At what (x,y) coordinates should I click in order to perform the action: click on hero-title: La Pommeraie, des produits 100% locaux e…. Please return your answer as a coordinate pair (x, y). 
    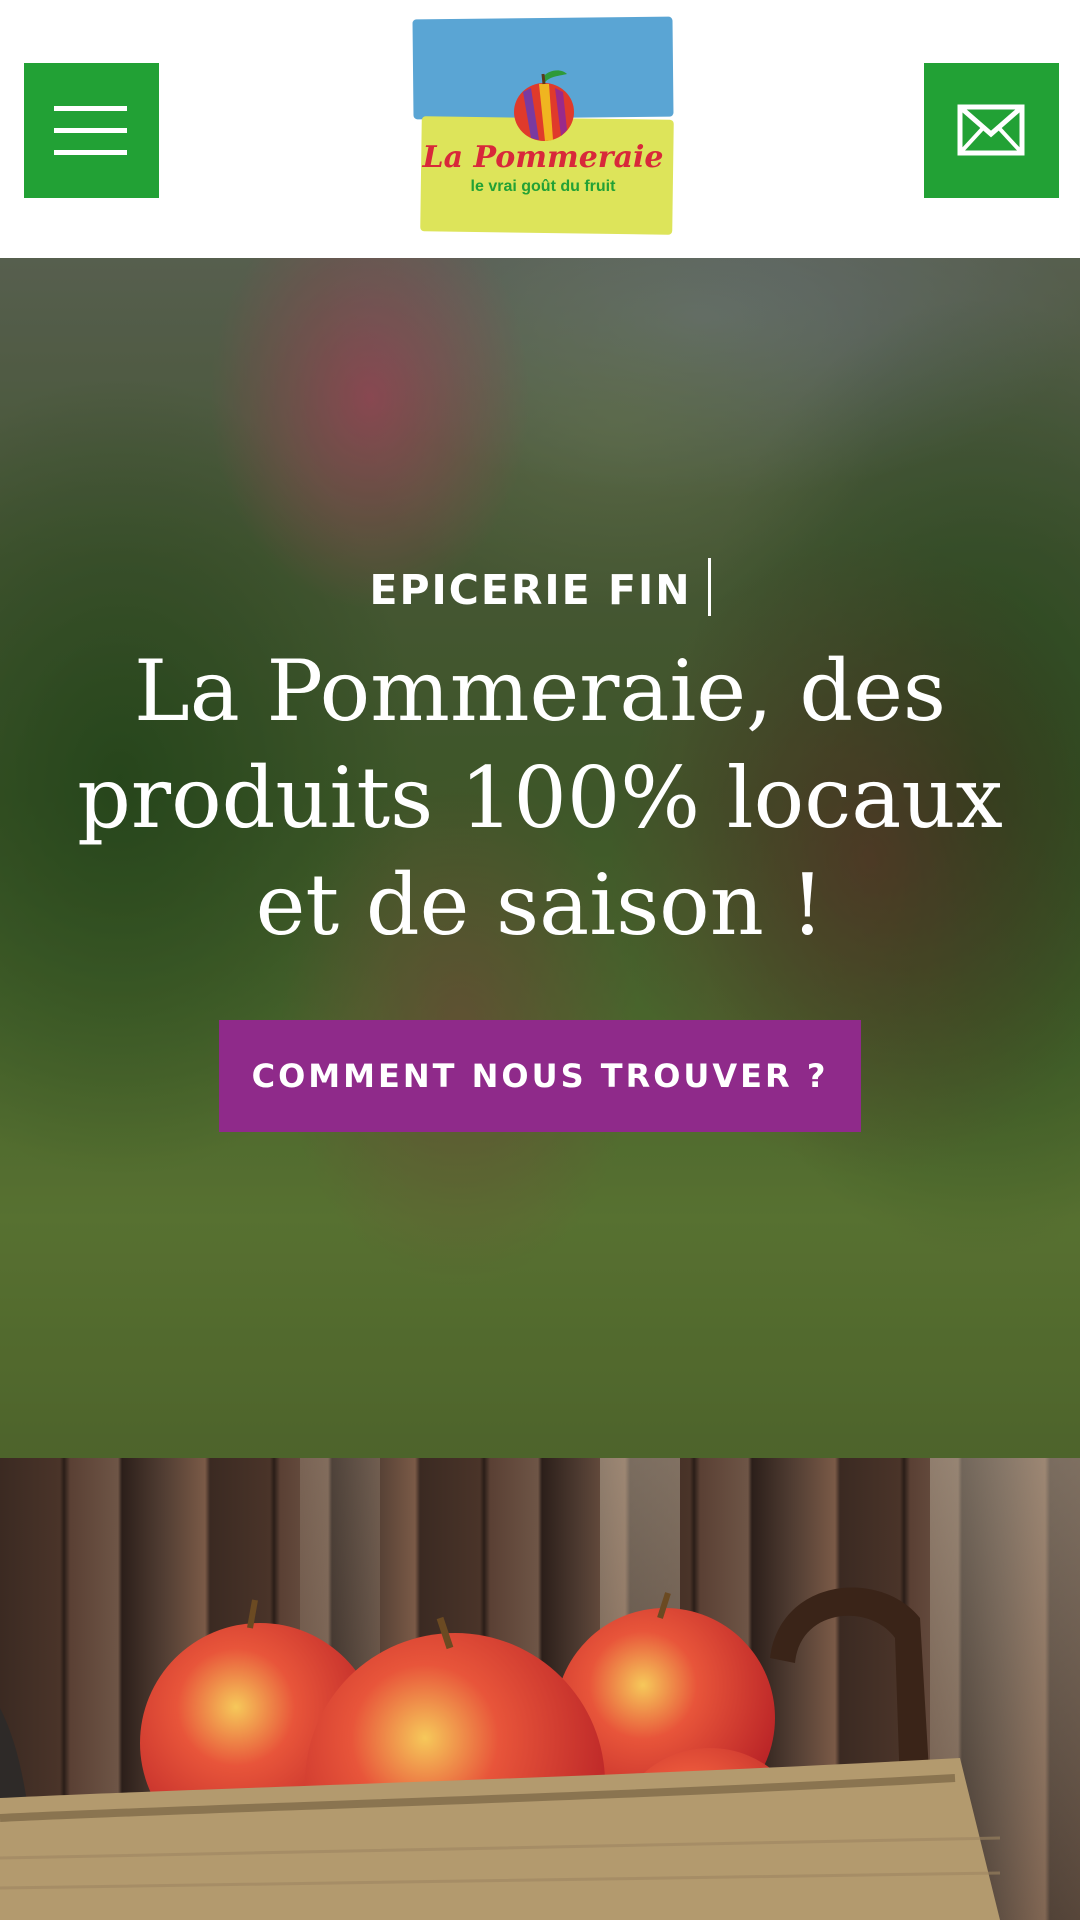
    Looking at the image, I should click on (540, 798).